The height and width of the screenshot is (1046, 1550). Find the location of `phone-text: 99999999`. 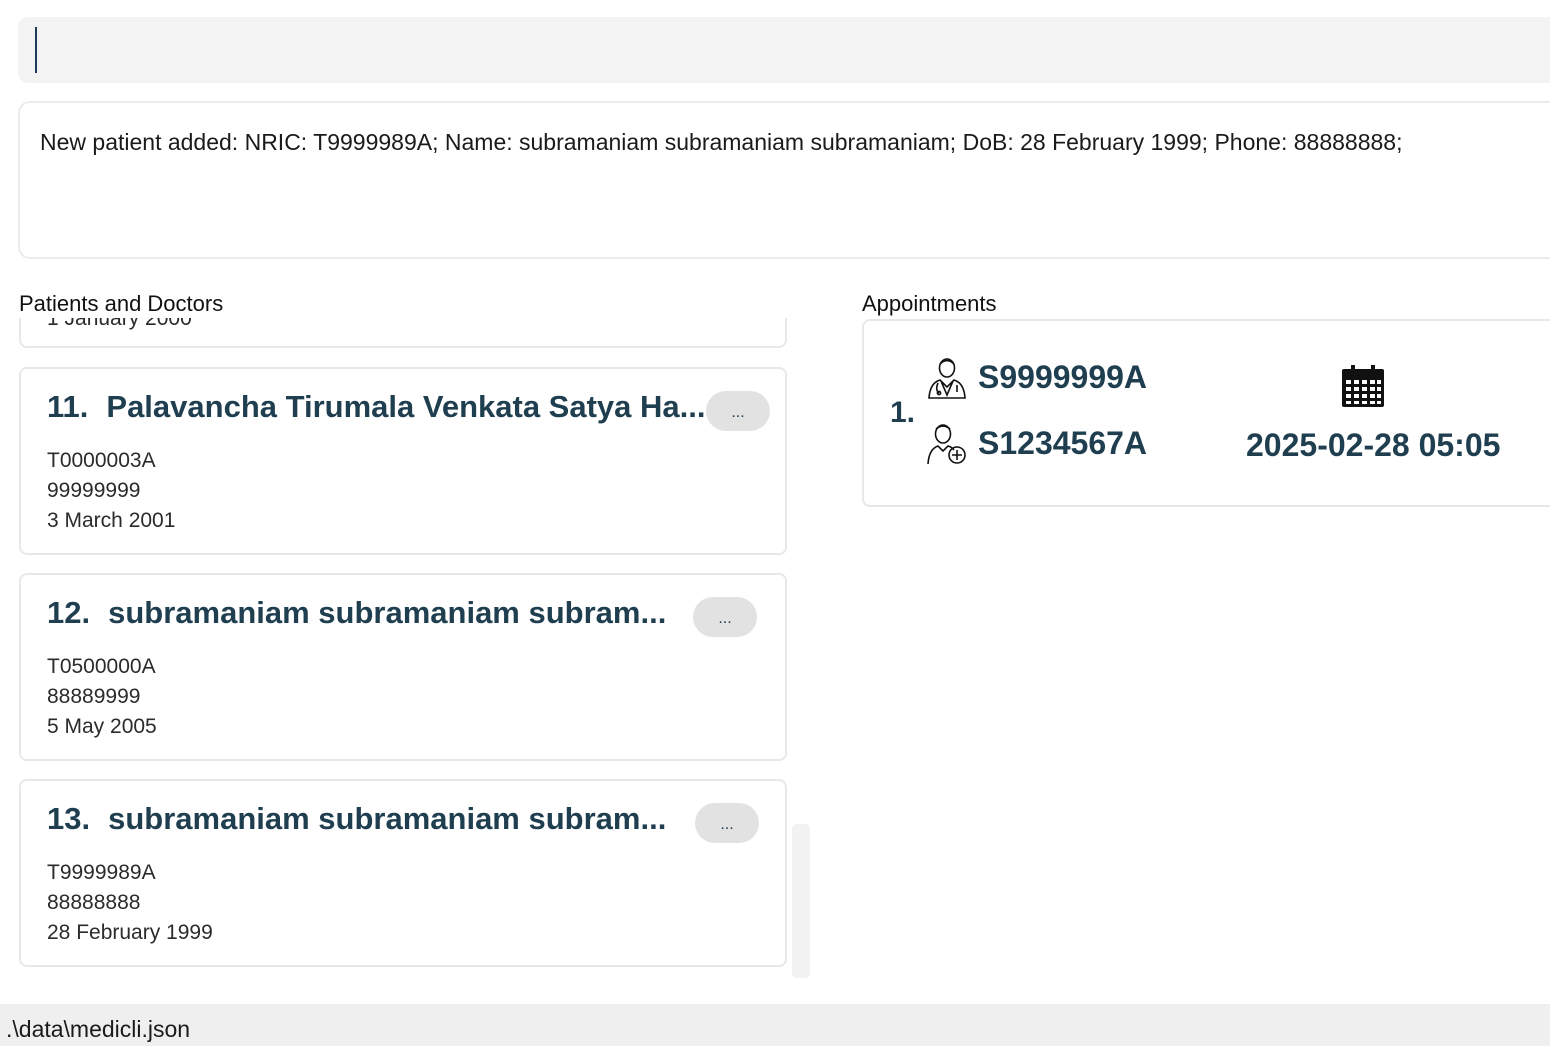

phone-text: 99999999 is located at coordinates (94, 490).